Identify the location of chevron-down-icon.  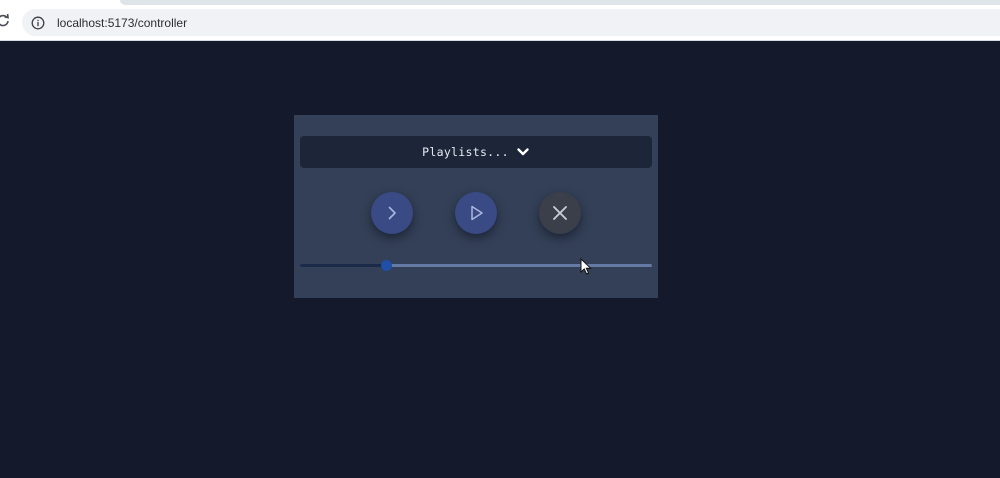
(523, 152).